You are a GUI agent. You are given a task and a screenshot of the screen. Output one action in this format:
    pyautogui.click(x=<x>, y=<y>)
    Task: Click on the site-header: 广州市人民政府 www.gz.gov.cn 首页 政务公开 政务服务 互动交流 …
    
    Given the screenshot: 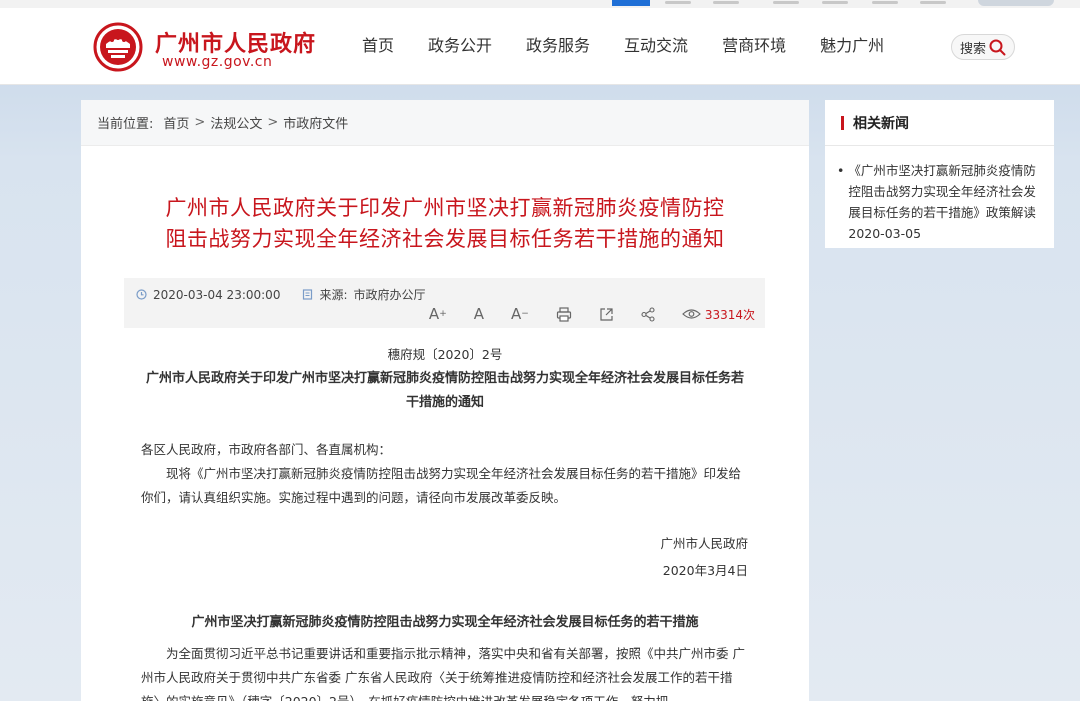 What is the action you would take?
    pyautogui.click(x=540, y=46)
    